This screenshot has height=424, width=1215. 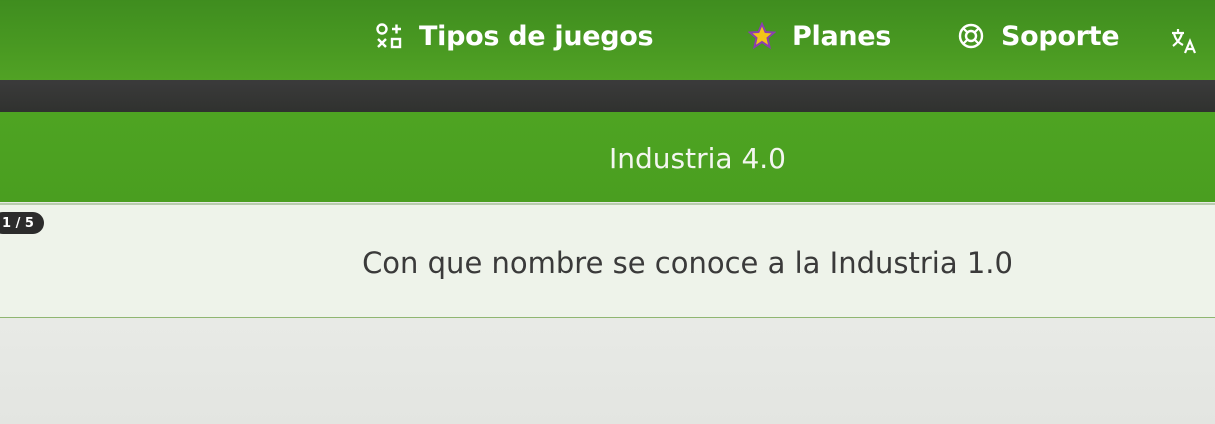 I want to click on nav-support: Soporte, so click(x=1038, y=36).